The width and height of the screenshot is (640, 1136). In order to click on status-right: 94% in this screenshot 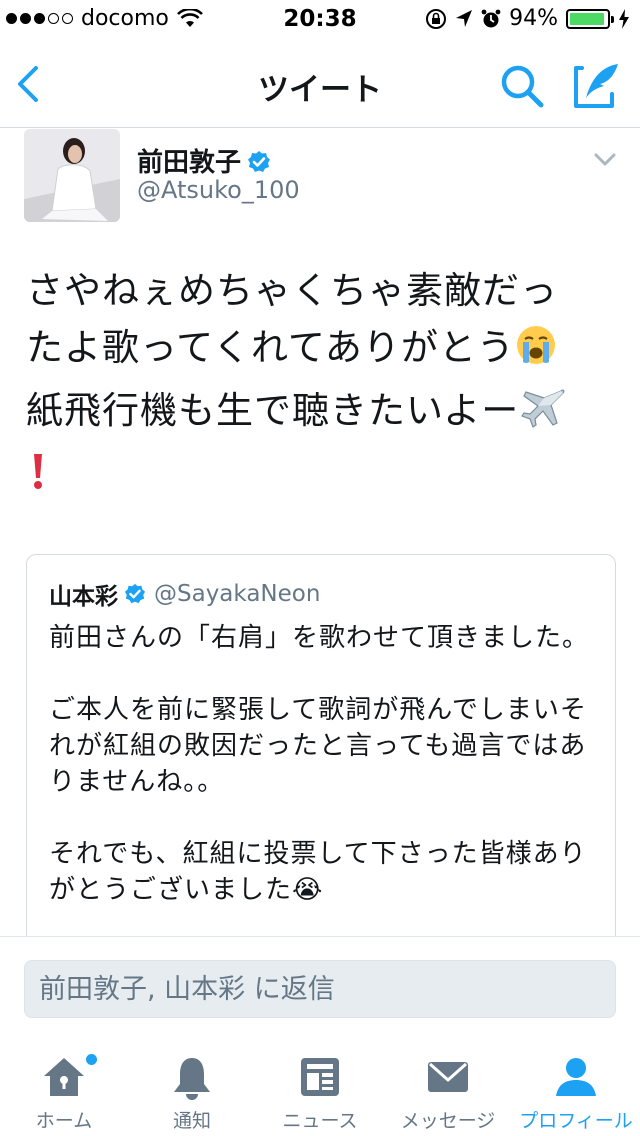, I will do `click(527, 18)`.